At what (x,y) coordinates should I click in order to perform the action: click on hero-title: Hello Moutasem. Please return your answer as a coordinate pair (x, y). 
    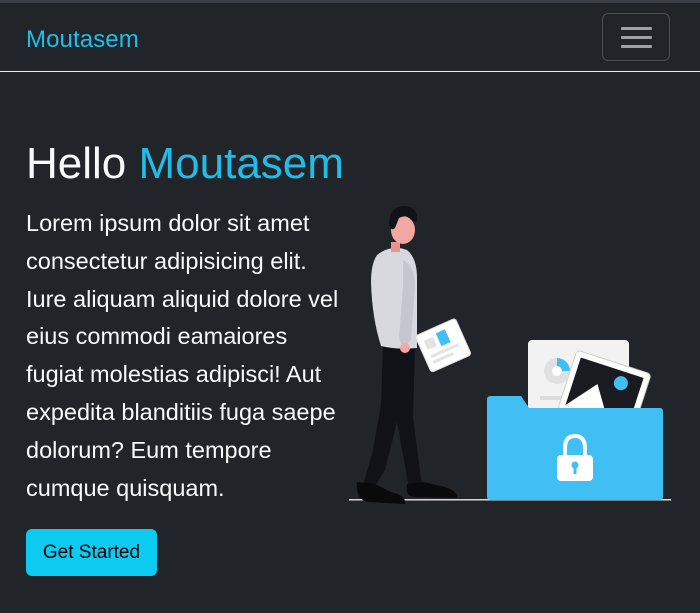
    Looking at the image, I should click on (185, 164).